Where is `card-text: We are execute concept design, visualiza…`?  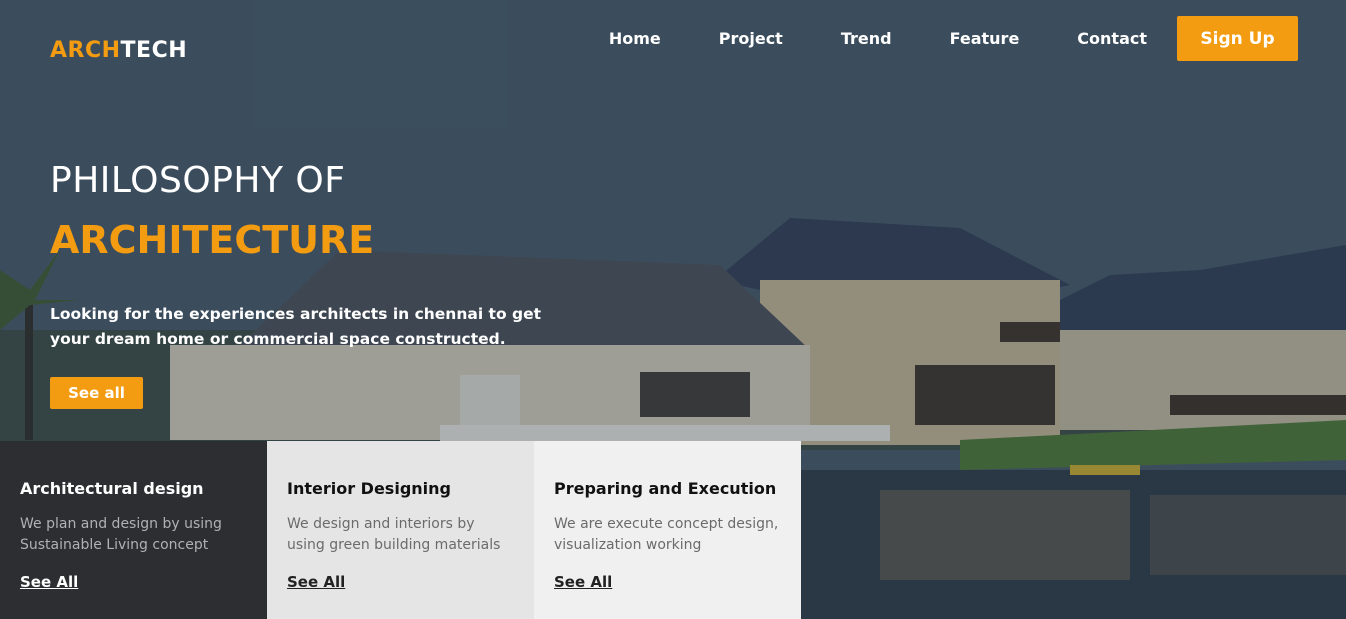
card-text: We are execute concept design, visualiza… is located at coordinates (666, 534).